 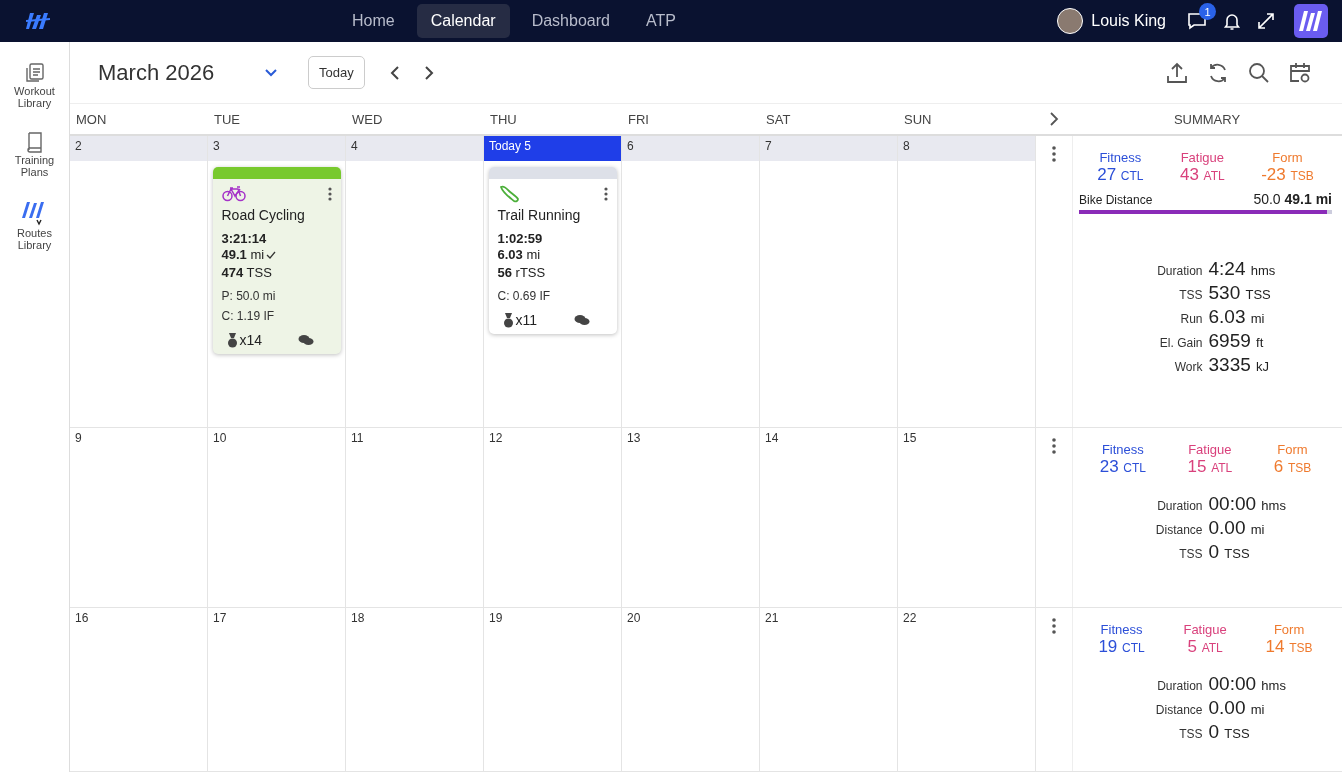 What do you see at coordinates (336, 72) in the screenshot?
I see `today-button: Today` at bounding box center [336, 72].